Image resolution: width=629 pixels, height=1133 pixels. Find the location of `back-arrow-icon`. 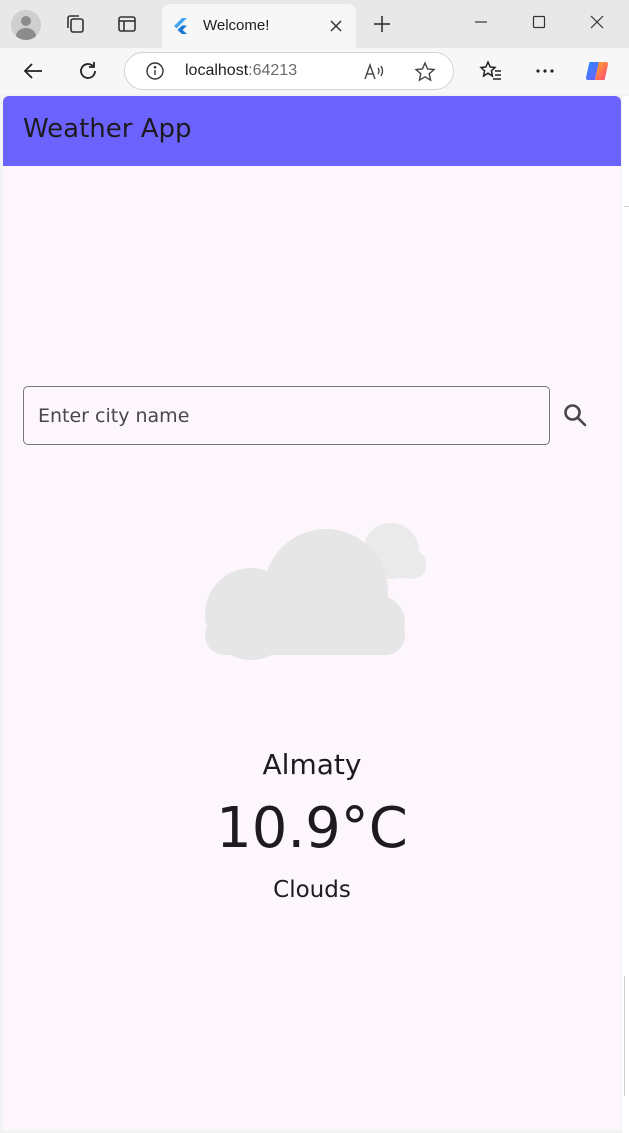

back-arrow-icon is located at coordinates (33, 71).